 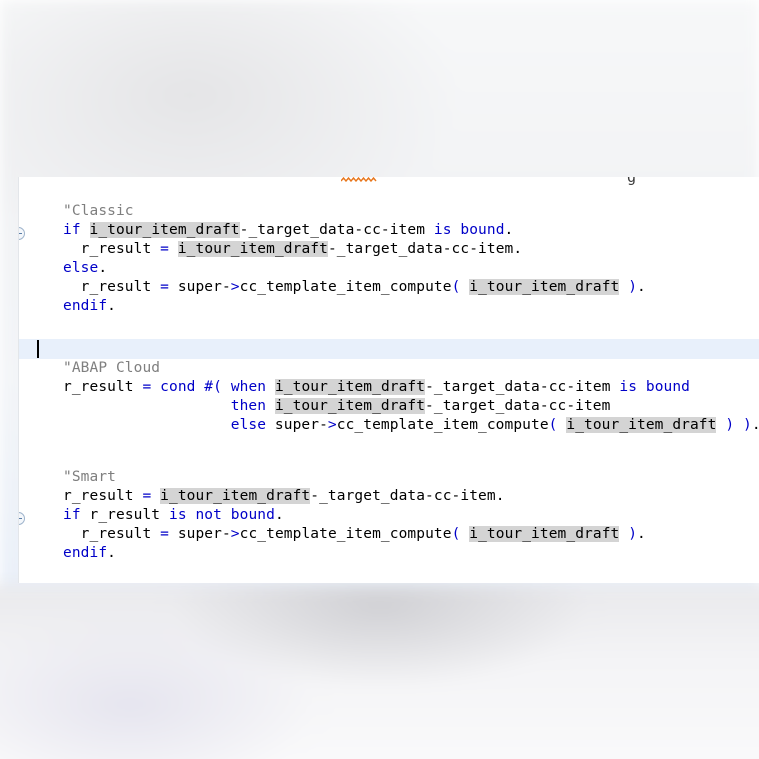 What do you see at coordinates (389, 183) in the screenshot?
I see `clipped-top-row: g` at bounding box center [389, 183].